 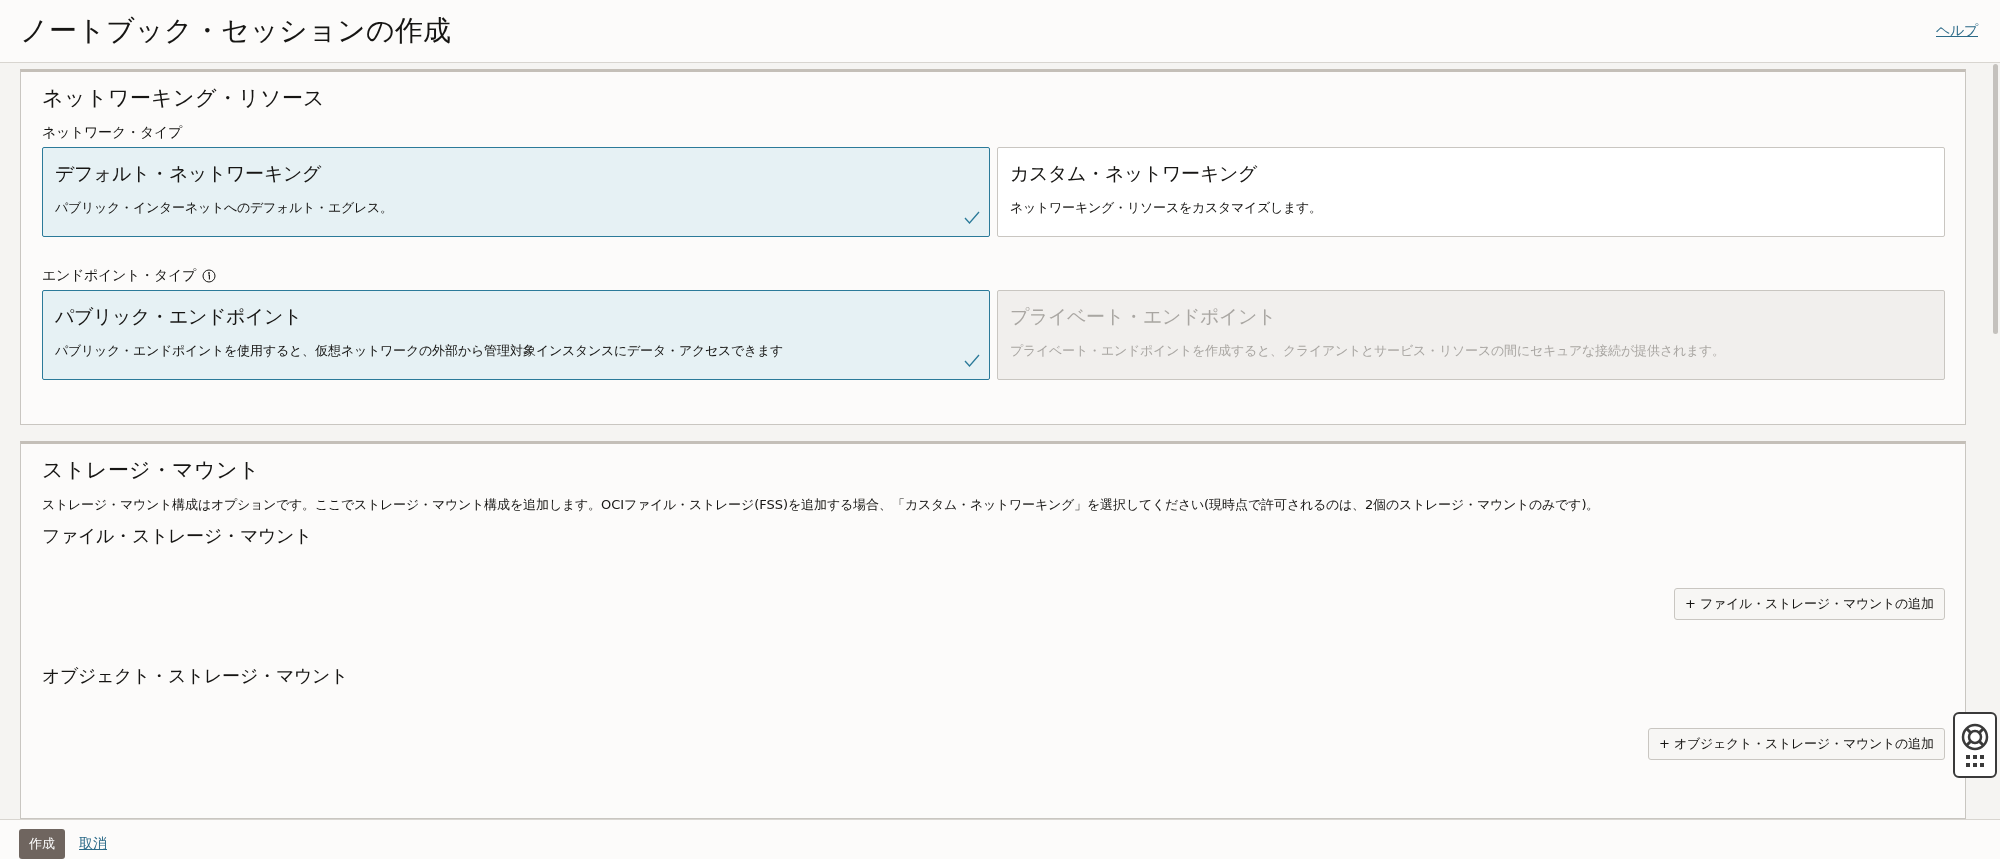 What do you see at coordinates (1975, 761) in the screenshot?
I see `grid-icon` at bounding box center [1975, 761].